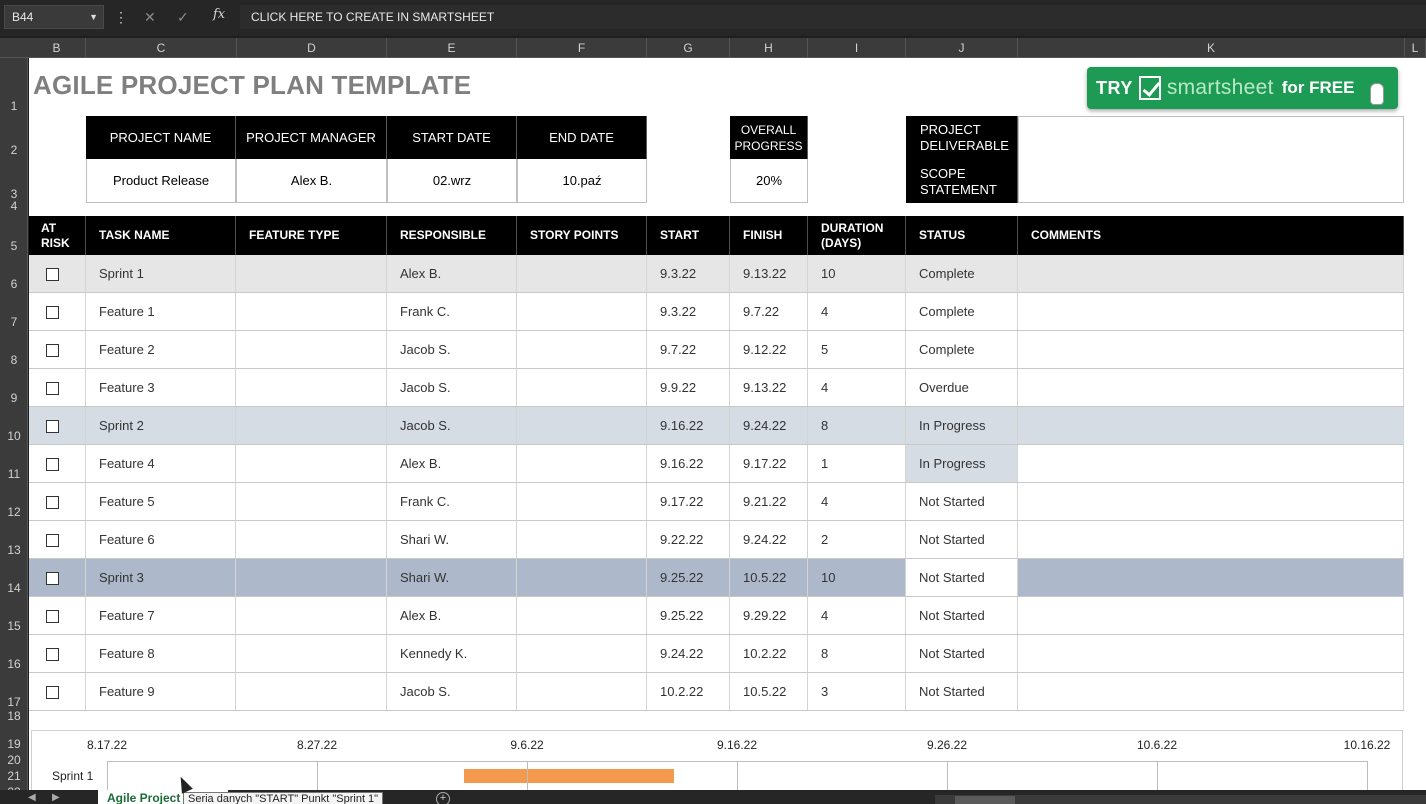  Describe the element at coordinates (452, 501) in the screenshot. I see `responsible-cell: Frank C.` at that location.